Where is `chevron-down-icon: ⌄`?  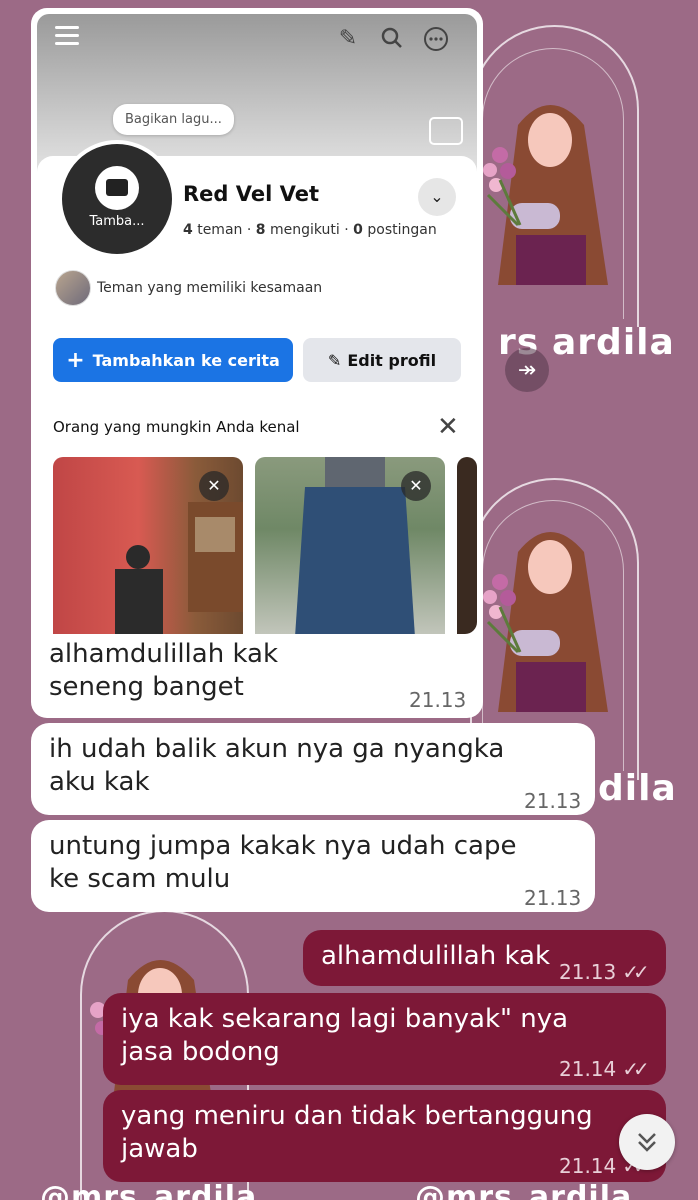 chevron-down-icon: ⌄ is located at coordinates (437, 197).